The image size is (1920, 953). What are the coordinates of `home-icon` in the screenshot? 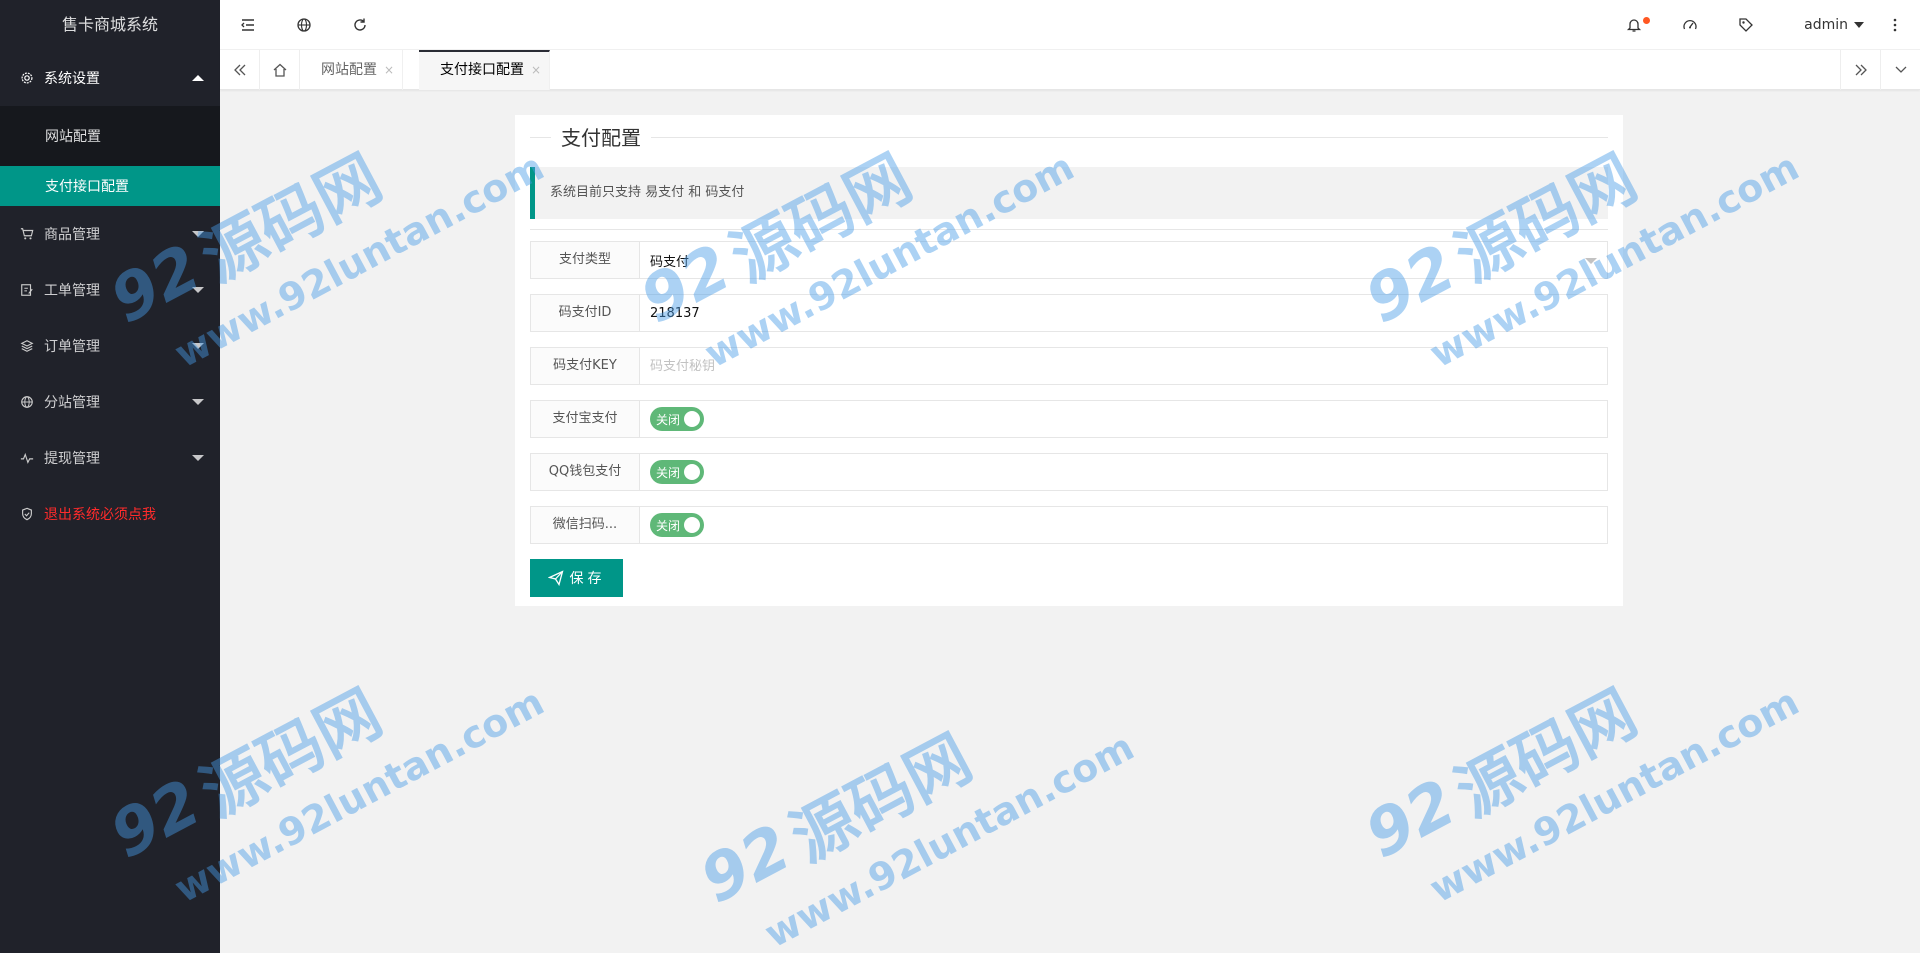 It's located at (280, 70).